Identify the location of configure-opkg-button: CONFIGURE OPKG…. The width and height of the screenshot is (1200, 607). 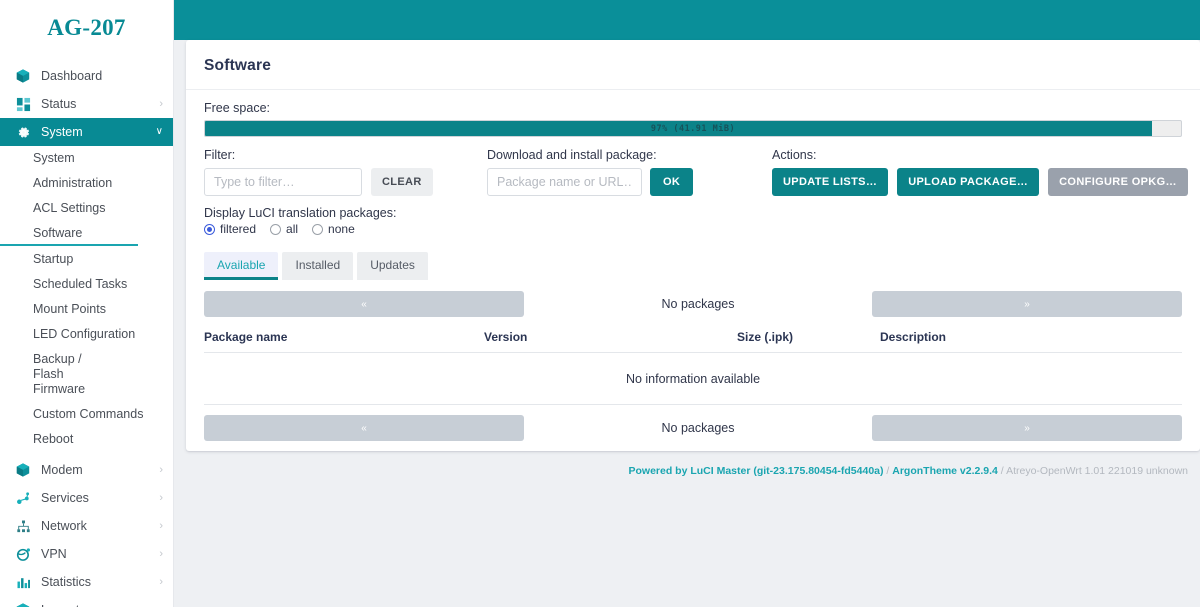
(1118, 182).